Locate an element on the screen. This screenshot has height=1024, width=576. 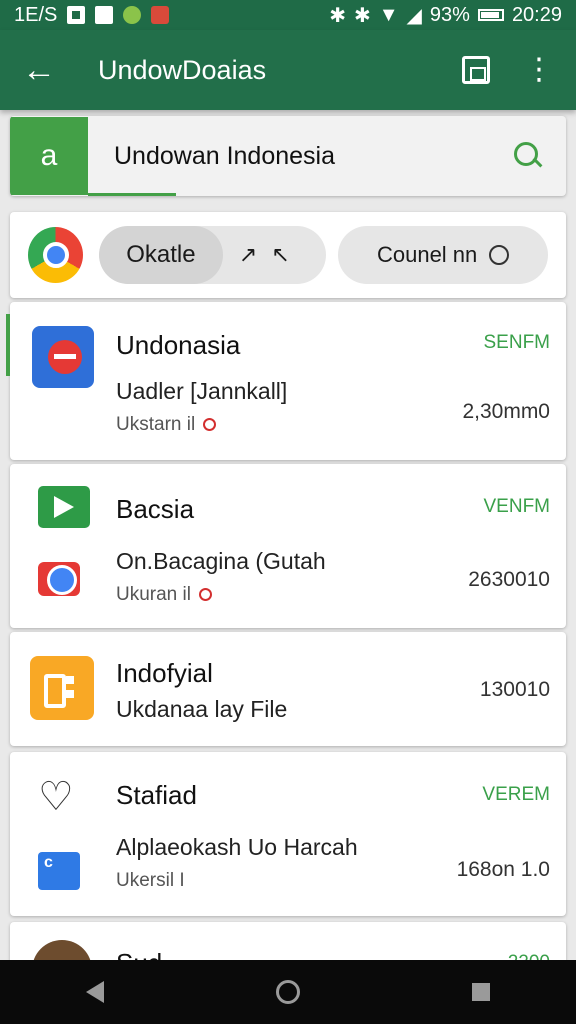
battery-percent: 93% is located at coordinates (449, 14).